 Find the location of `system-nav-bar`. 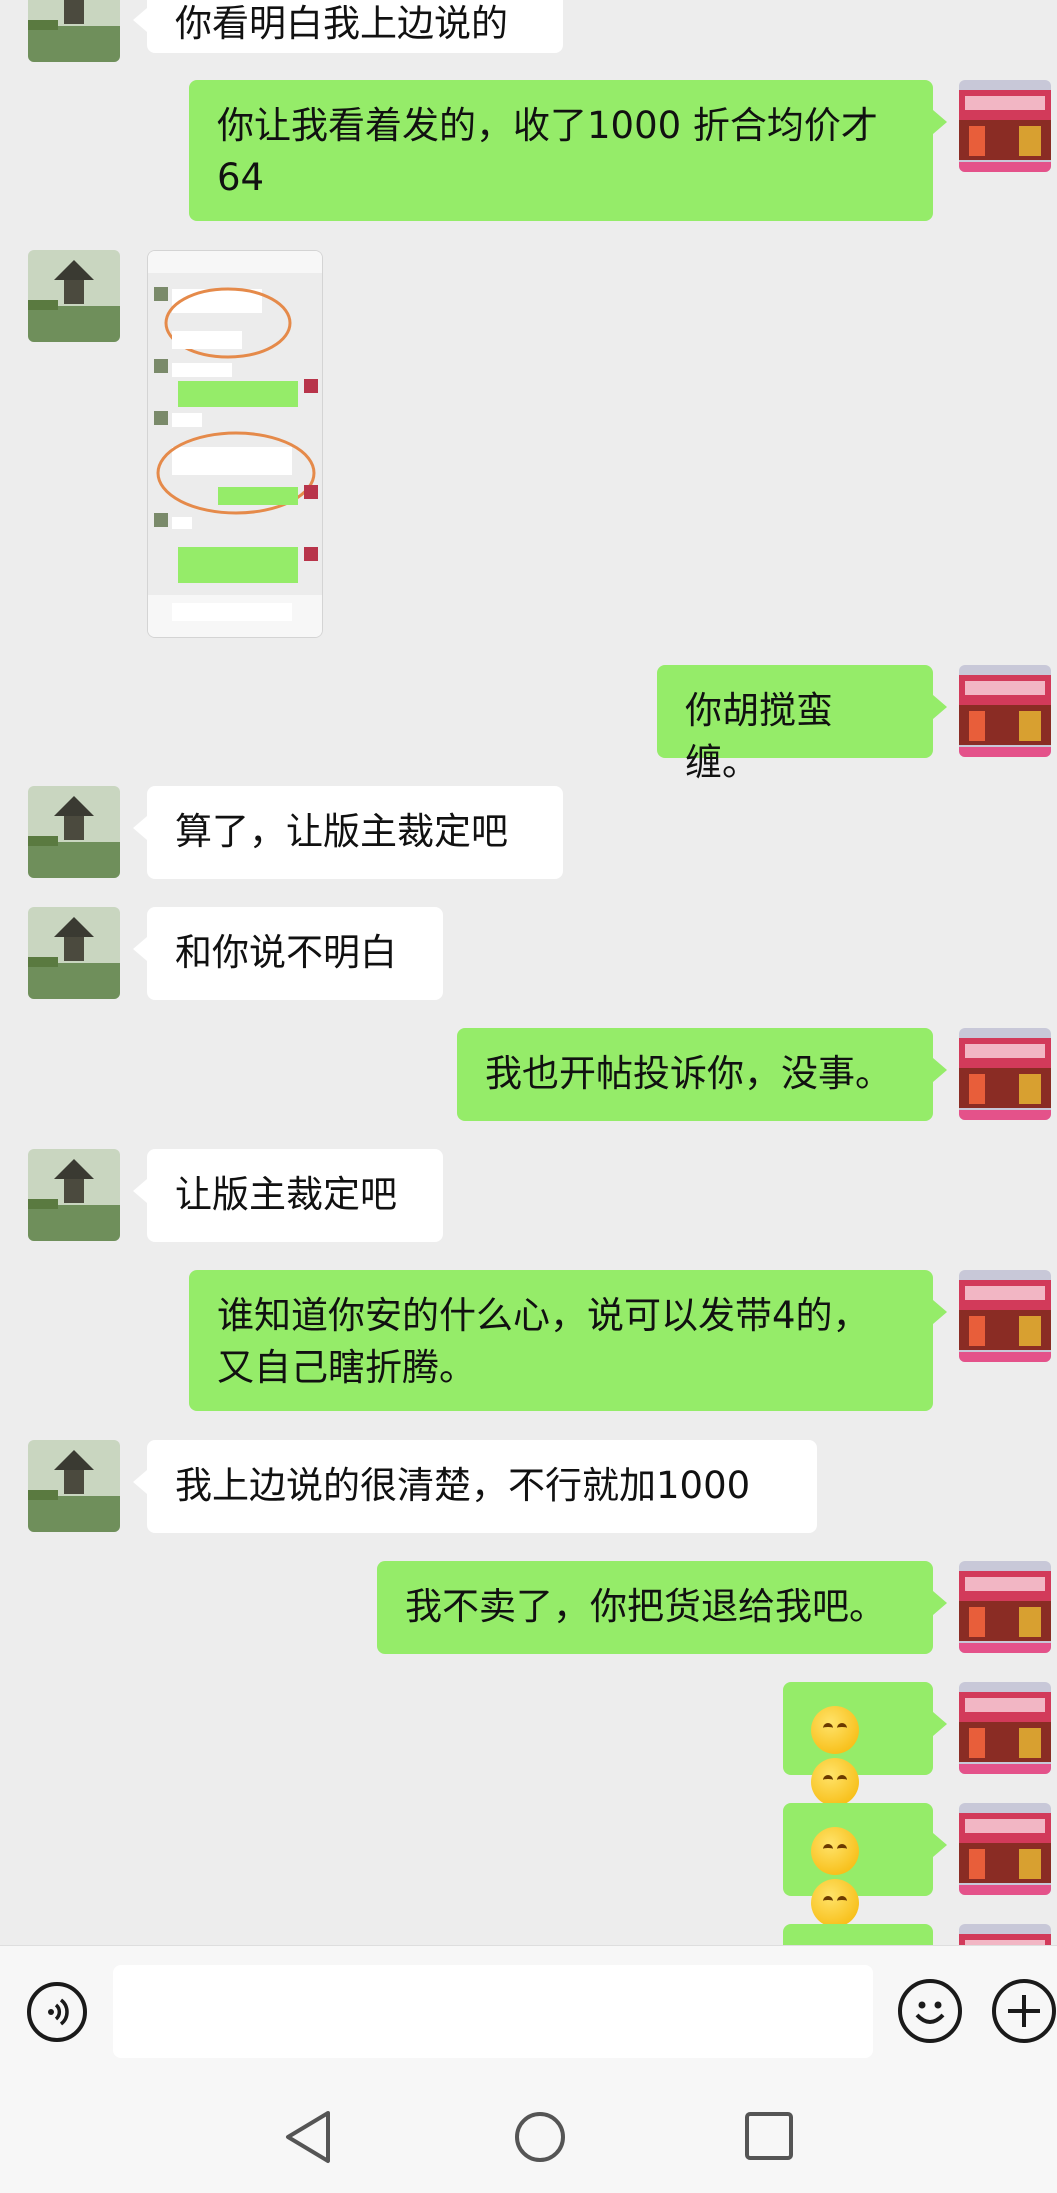

system-nav-bar is located at coordinates (528, 2138).